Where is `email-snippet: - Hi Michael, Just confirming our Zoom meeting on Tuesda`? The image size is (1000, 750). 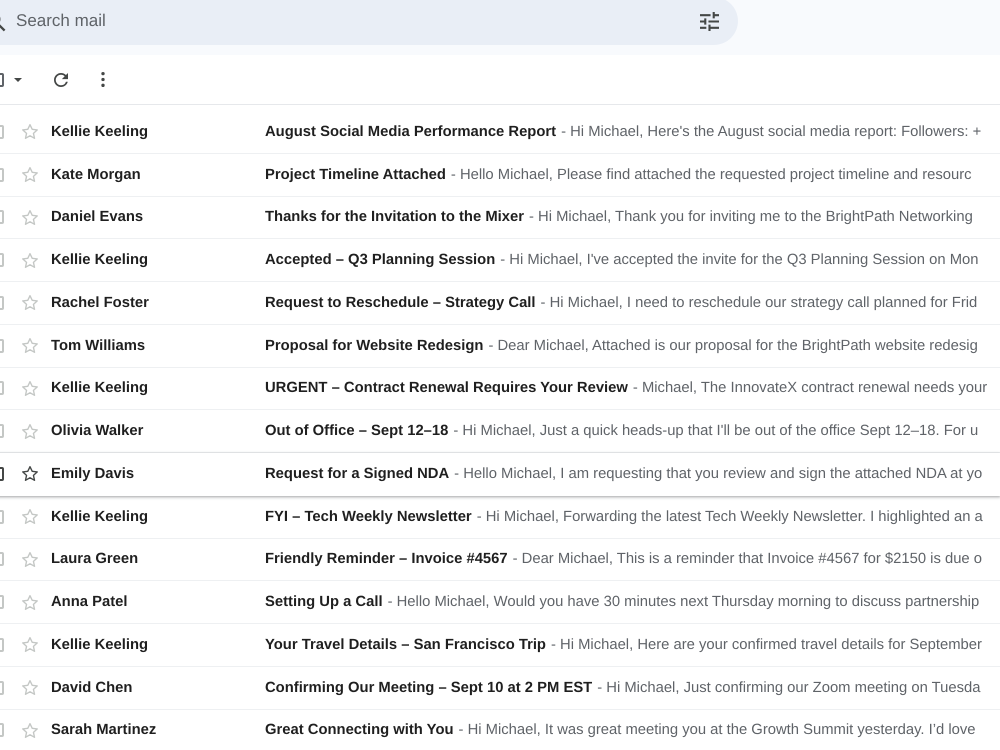
email-snippet: - Hi Michael, Just confirming our Zoom meeting on Tuesda is located at coordinates (788, 688).